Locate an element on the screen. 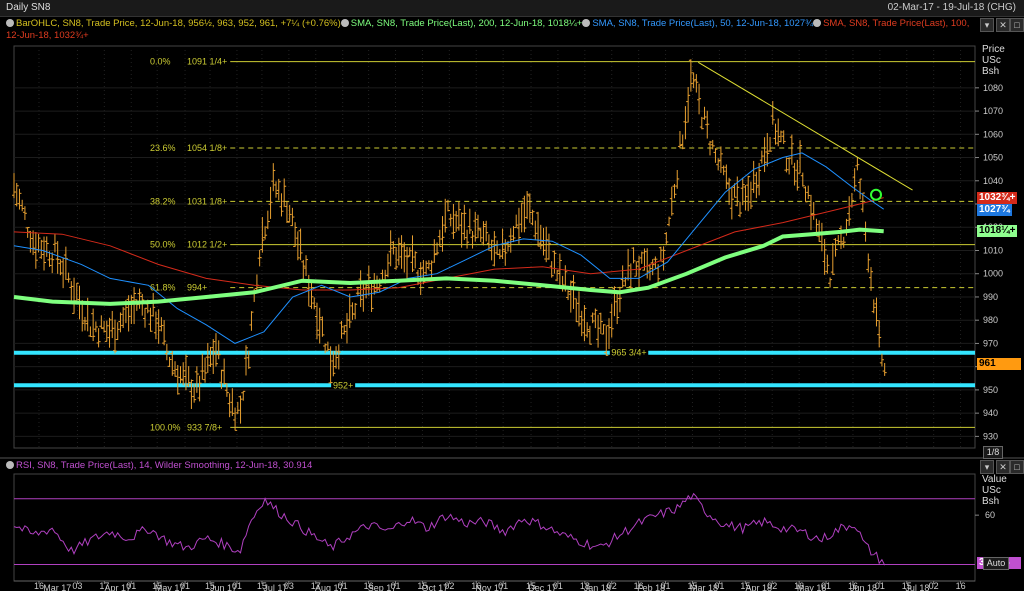 This screenshot has height=591, width=1024. x-axis-month-label: May 17 is located at coordinates (170, 587).